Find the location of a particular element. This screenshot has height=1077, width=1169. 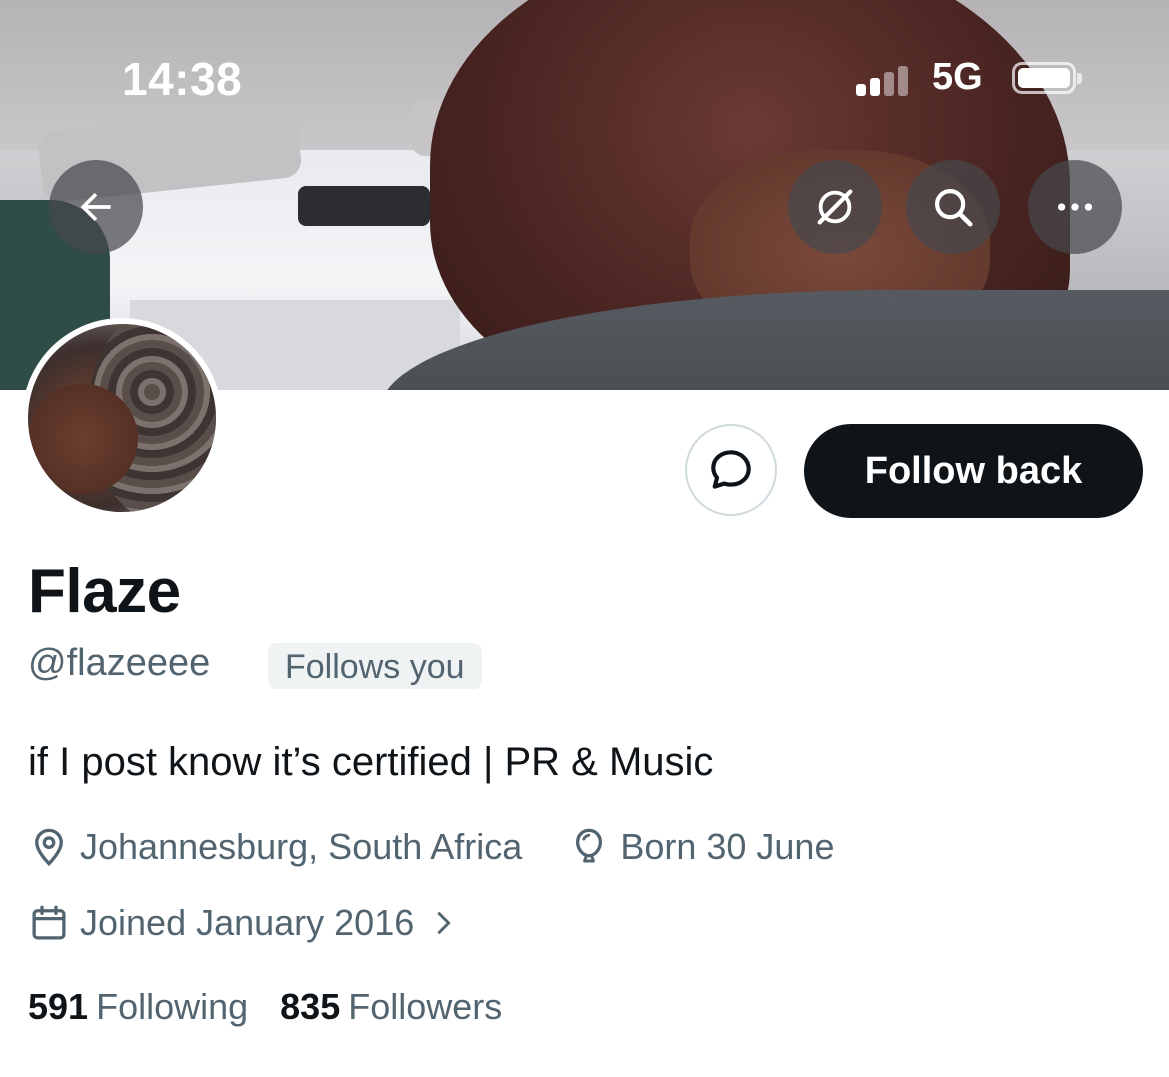

banner-rearview-mirror is located at coordinates (364, 206).